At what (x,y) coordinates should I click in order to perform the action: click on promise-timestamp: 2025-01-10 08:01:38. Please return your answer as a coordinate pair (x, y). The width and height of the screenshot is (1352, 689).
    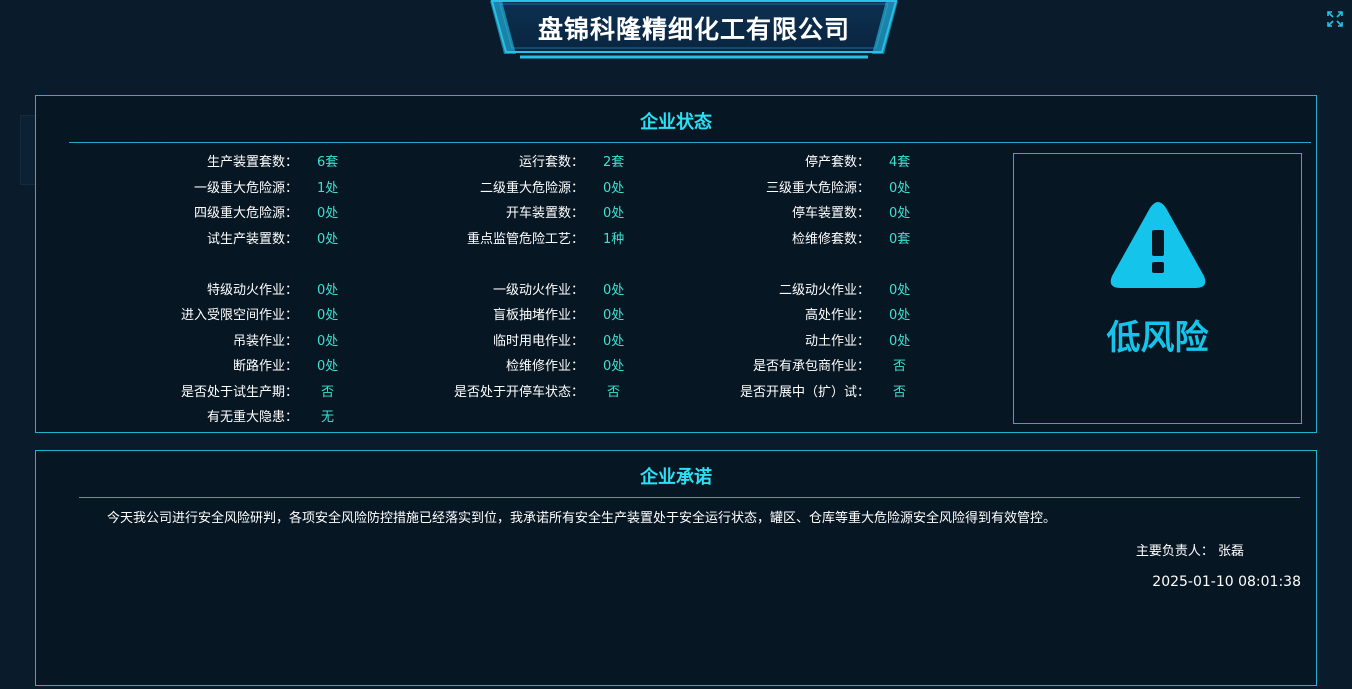
    Looking at the image, I should click on (1226, 582).